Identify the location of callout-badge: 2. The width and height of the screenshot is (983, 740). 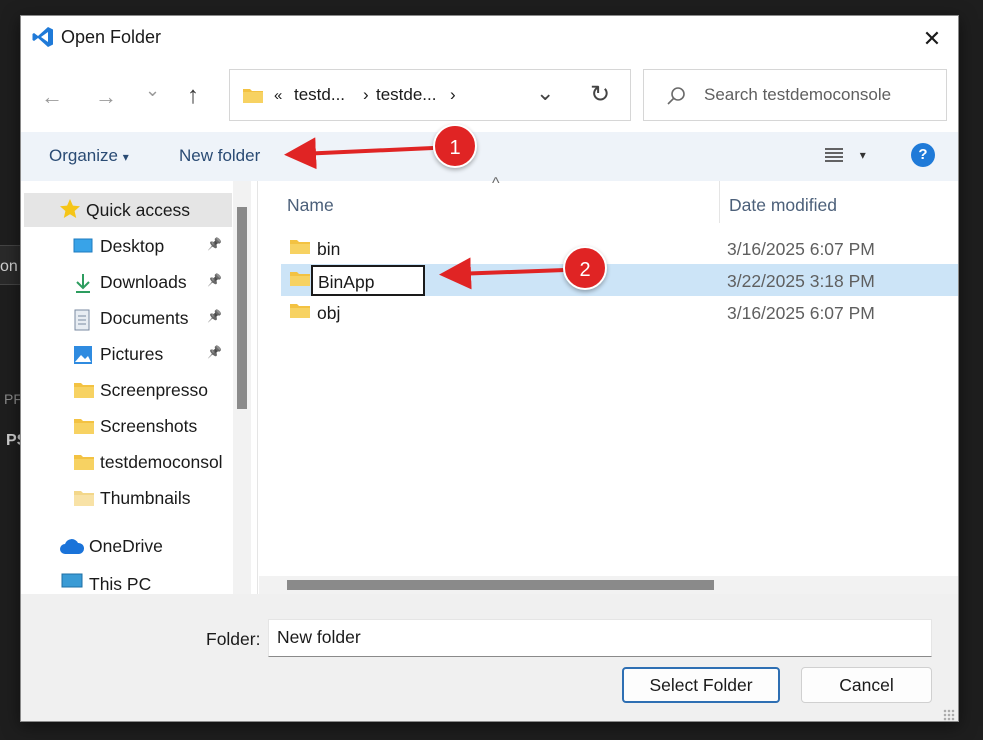
(585, 268).